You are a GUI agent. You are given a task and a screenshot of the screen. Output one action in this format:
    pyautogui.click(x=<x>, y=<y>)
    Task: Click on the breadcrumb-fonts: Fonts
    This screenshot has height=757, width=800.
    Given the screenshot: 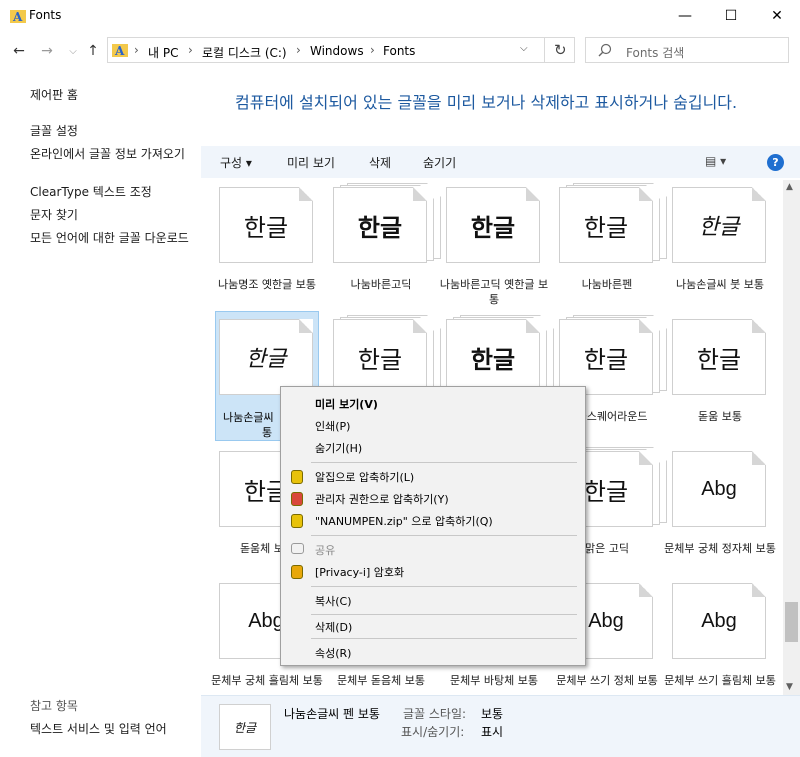 What is the action you would take?
    pyautogui.click(x=399, y=51)
    